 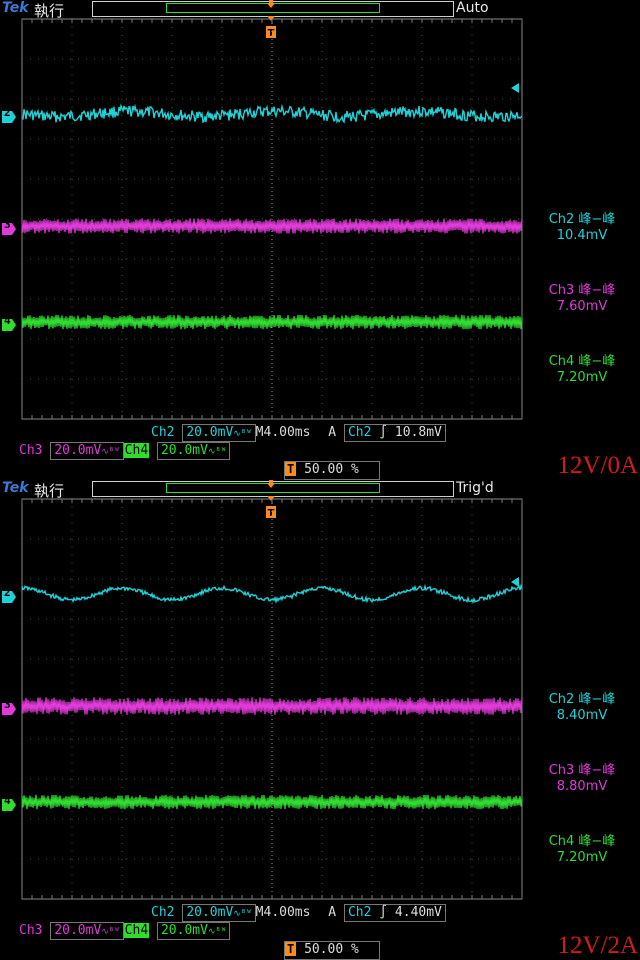 What do you see at coordinates (582, 715) in the screenshot?
I see `measurement-ch2-value: 8.40mV` at bounding box center [582, 715].